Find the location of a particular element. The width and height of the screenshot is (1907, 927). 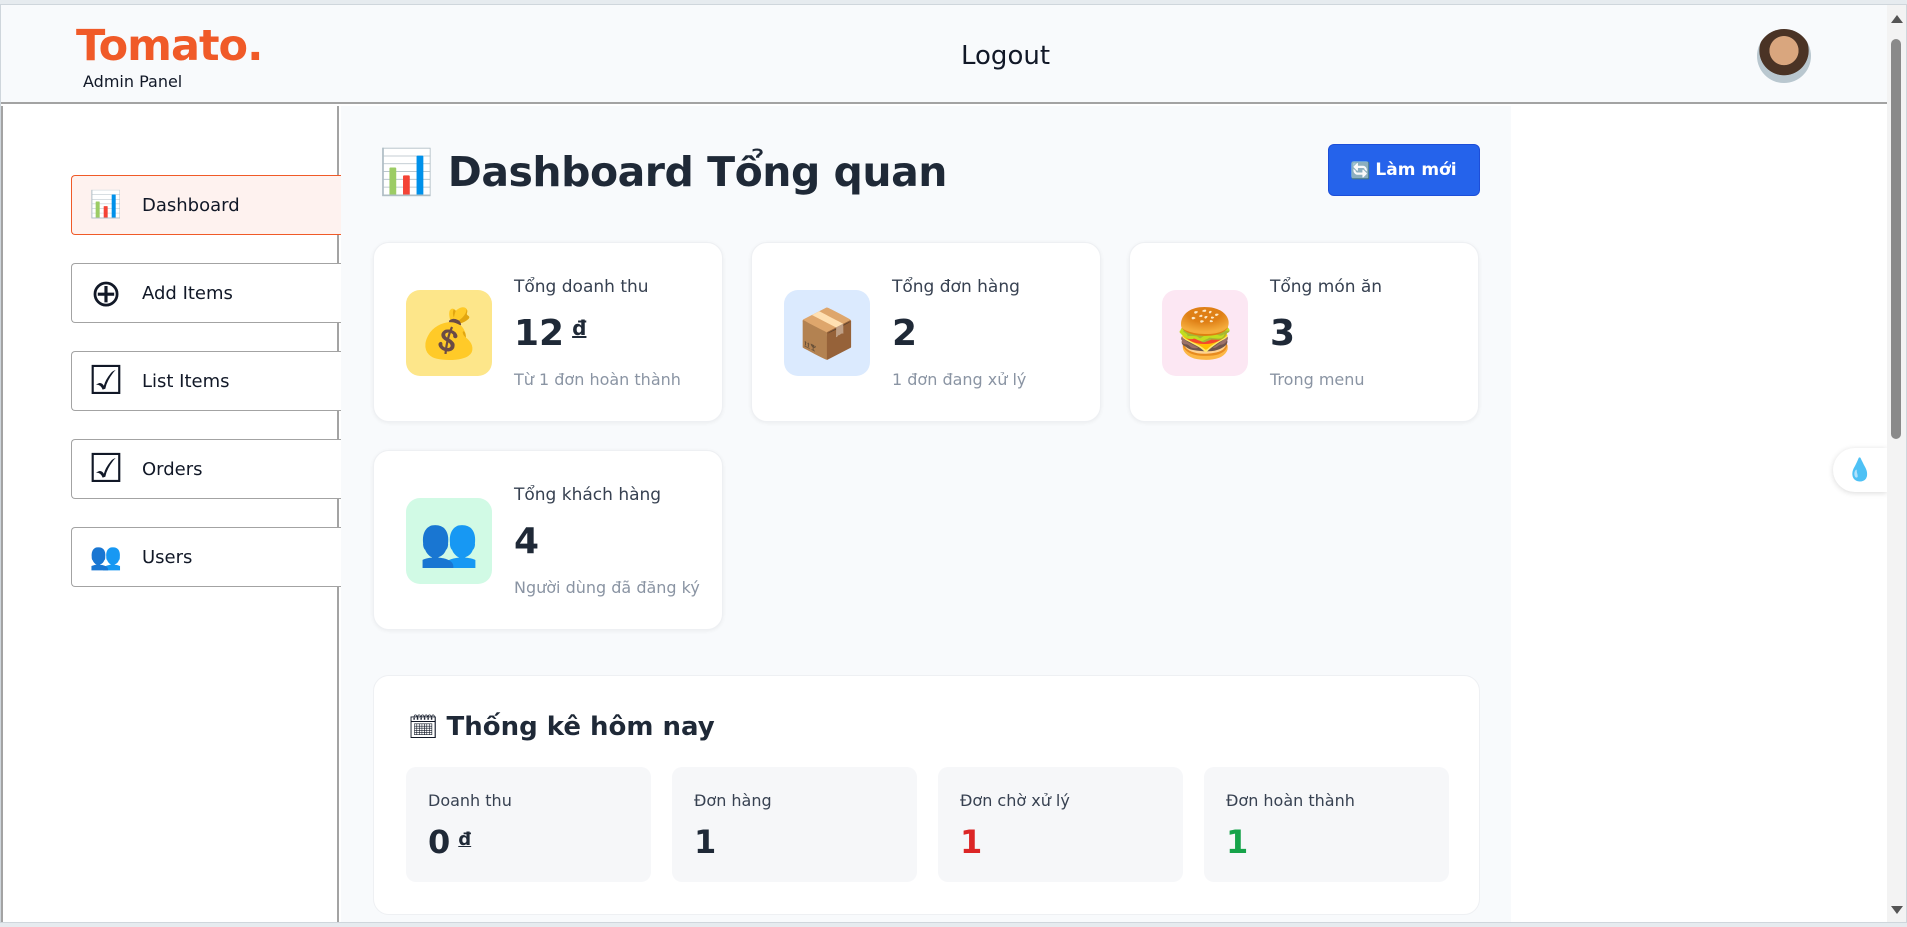

card-value: 3 is located at coordinates (1283, 333).